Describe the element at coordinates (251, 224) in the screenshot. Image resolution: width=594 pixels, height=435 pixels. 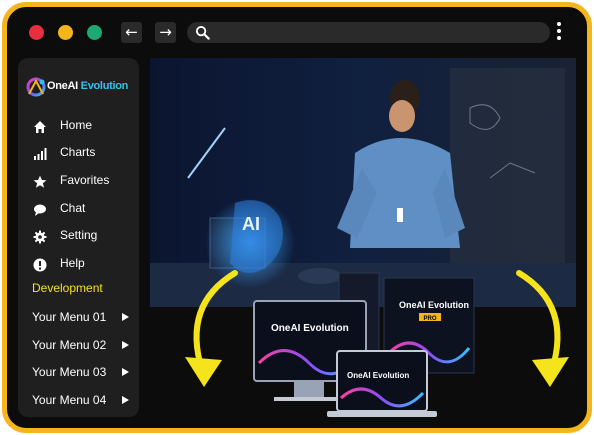
I see `hologram-ai-text: AI` at that location.